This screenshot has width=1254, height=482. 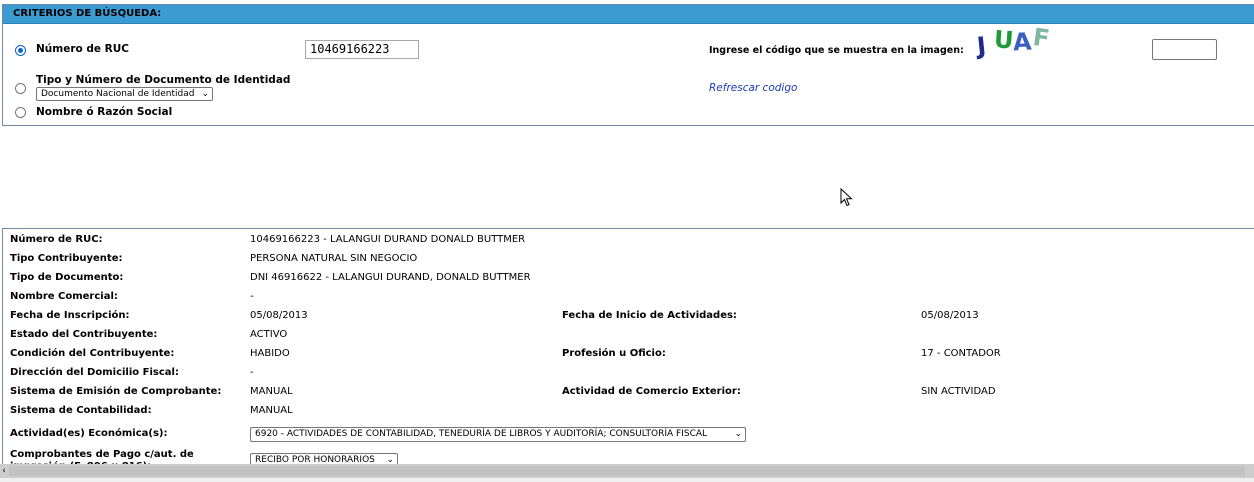 What do you see at coordinates (70, 315) in the screenshot?
I see `field-label: Fecha de Inscripción:` at bounding box center [70, 315].